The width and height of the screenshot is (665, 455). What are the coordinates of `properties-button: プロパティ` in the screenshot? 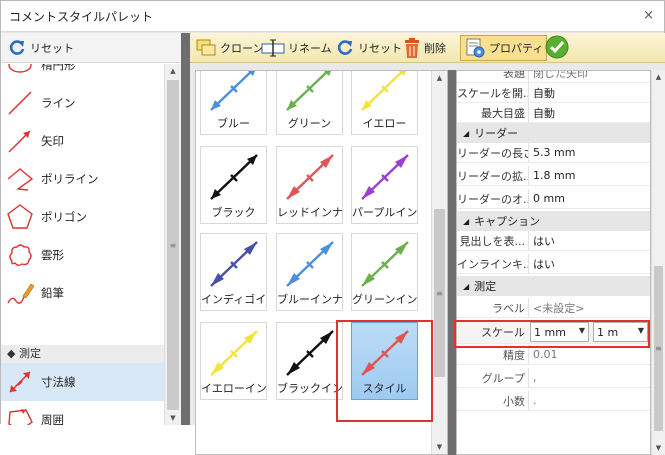 It's located at (504, 48).